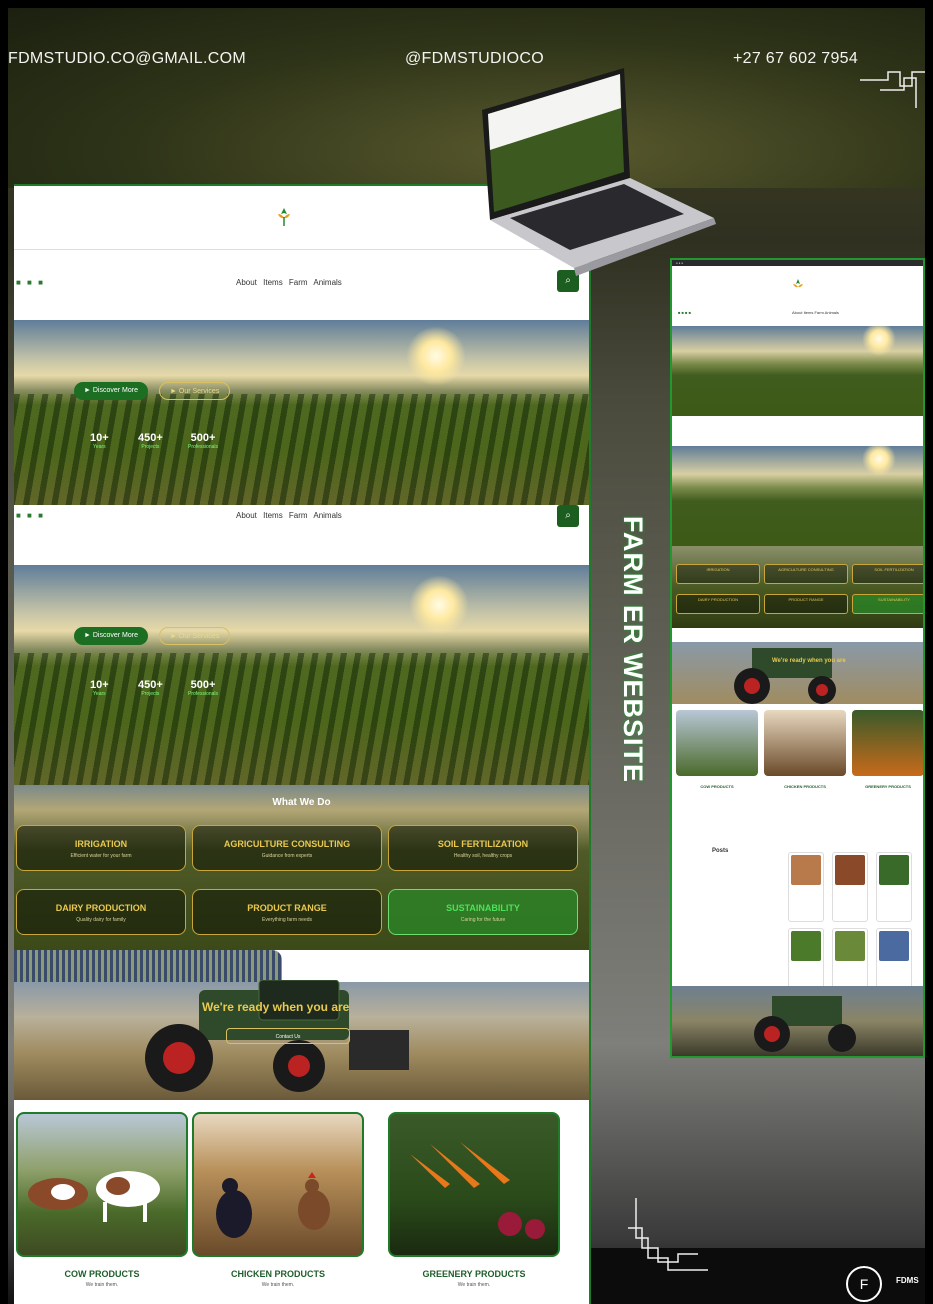  Describe the element at coordinates (599, 172) in the screenshot. I see `laptop-mockup` at that location.